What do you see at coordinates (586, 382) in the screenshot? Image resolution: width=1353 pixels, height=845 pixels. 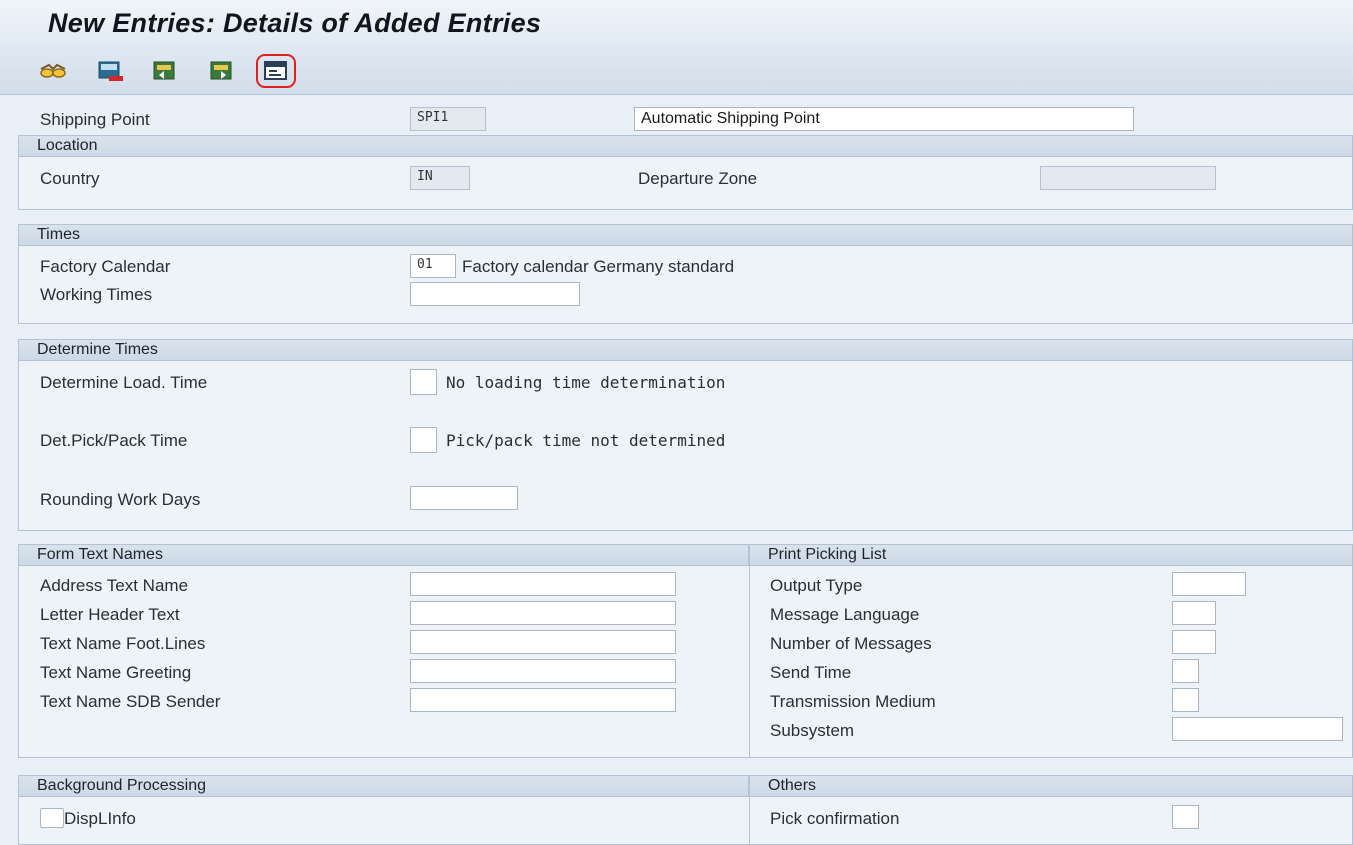 I see `determine-load-time-description: No loading time determination` at bounding box center [586, 382].